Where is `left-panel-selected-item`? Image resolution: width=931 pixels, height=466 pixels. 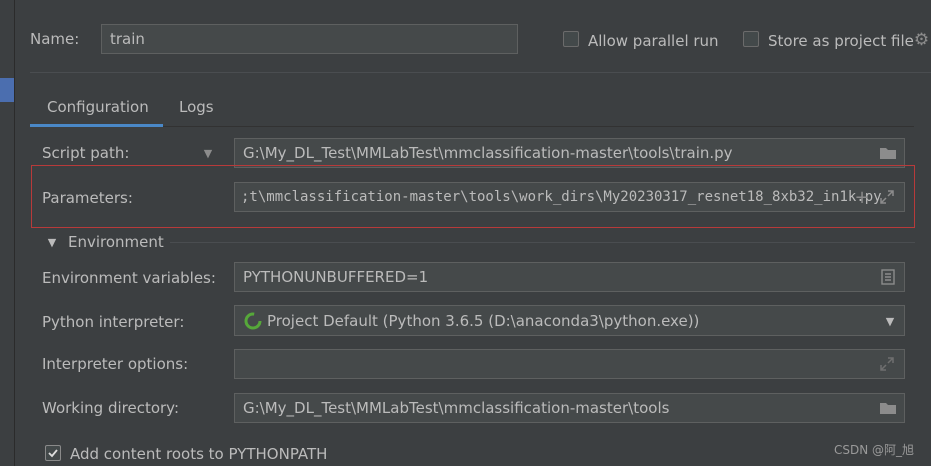 left-panel-selected-item is located at coordinates (7, 90).